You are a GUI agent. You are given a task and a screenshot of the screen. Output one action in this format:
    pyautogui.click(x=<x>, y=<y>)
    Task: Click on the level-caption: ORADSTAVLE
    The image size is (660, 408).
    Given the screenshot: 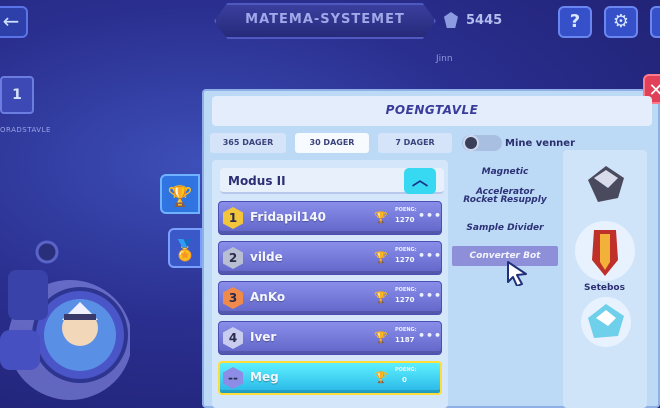 What is the action you would take?
    pyautogui.click(x=25, y=130)
    